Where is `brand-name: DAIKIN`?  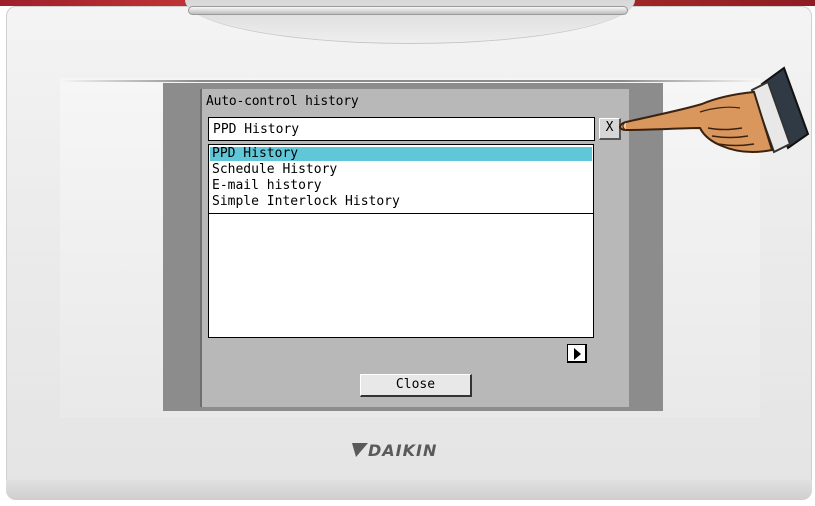 brand-name: DAIKIN is located at coordinates (403, 450).